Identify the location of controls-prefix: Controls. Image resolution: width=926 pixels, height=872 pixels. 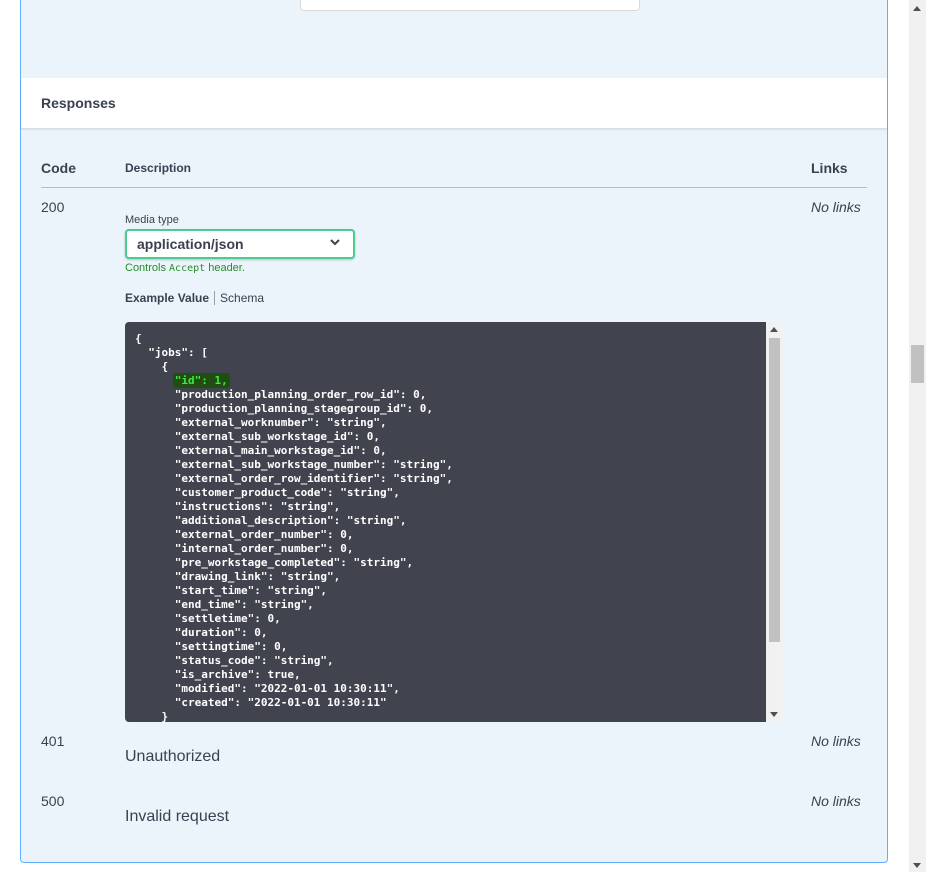
(147, 268).